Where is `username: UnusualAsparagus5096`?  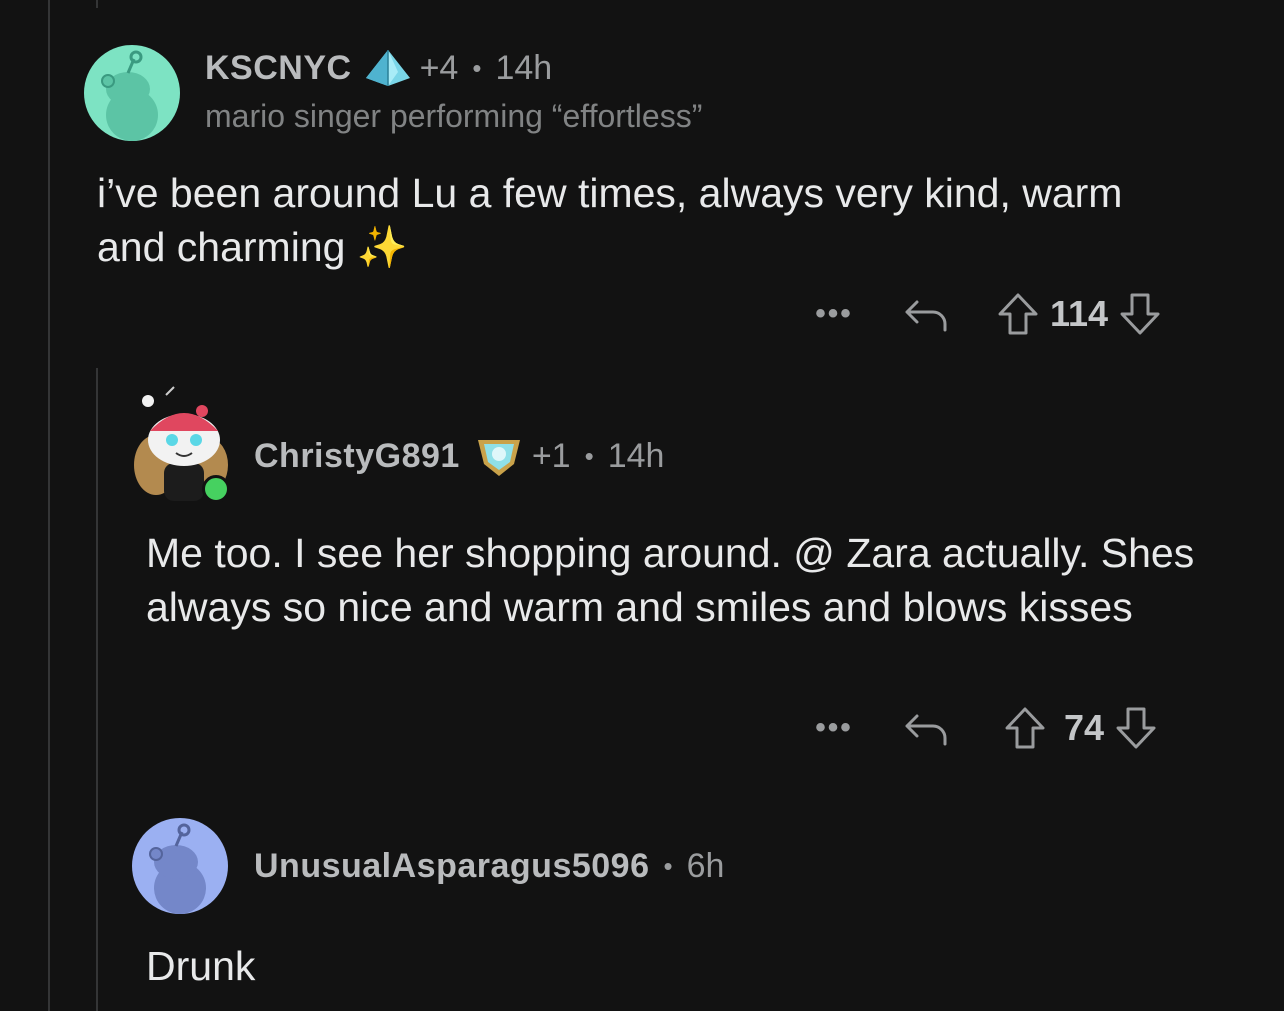
username: UnusualAsparagus5096 is located at coordinates (452, 866).